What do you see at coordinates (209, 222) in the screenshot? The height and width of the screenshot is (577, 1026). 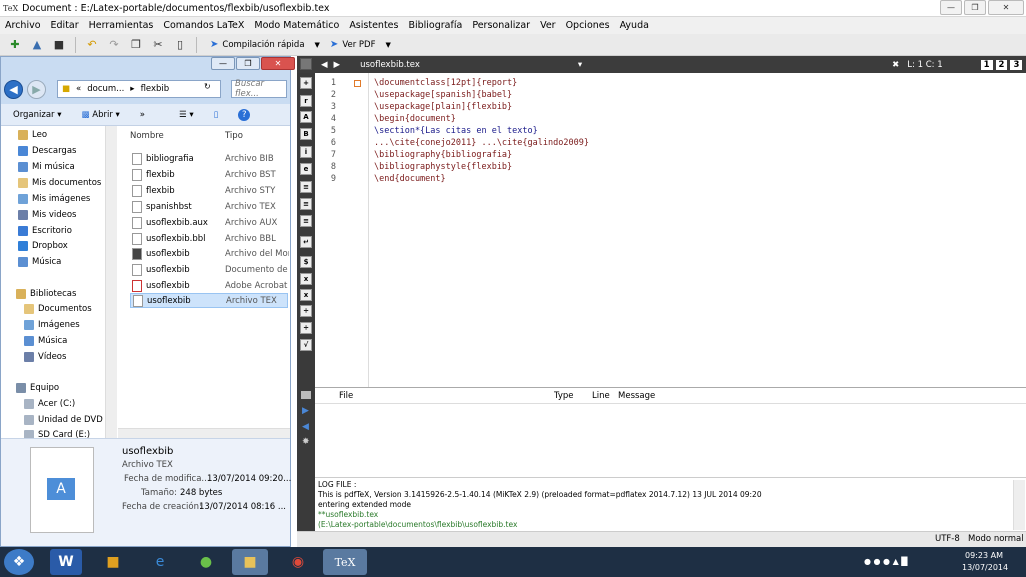 I see `file-row: usoflexbib.aux Archivo AUX` at bounding box center [209, 222].